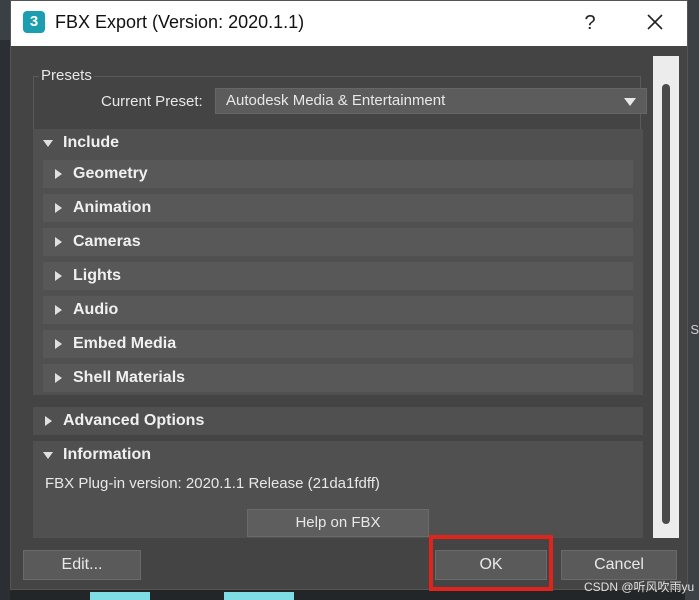 The image size is (699, 600). What do you see at coordinates (338, 242) in the screenshot?
I see `include-item-cameras: Cameras` at bounding box center [338, 242].